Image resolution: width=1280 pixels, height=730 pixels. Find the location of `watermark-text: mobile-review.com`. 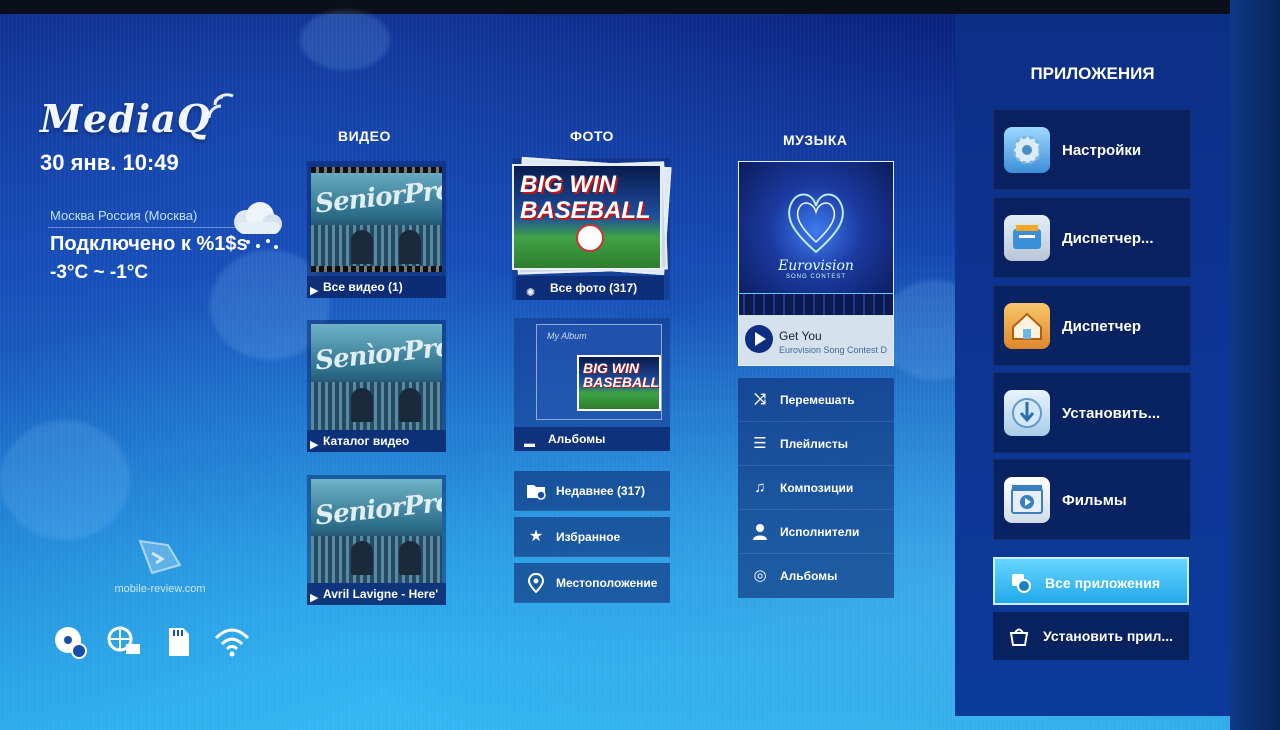

watermark-text: mobile-review.com is located at coordinates (160, 589).